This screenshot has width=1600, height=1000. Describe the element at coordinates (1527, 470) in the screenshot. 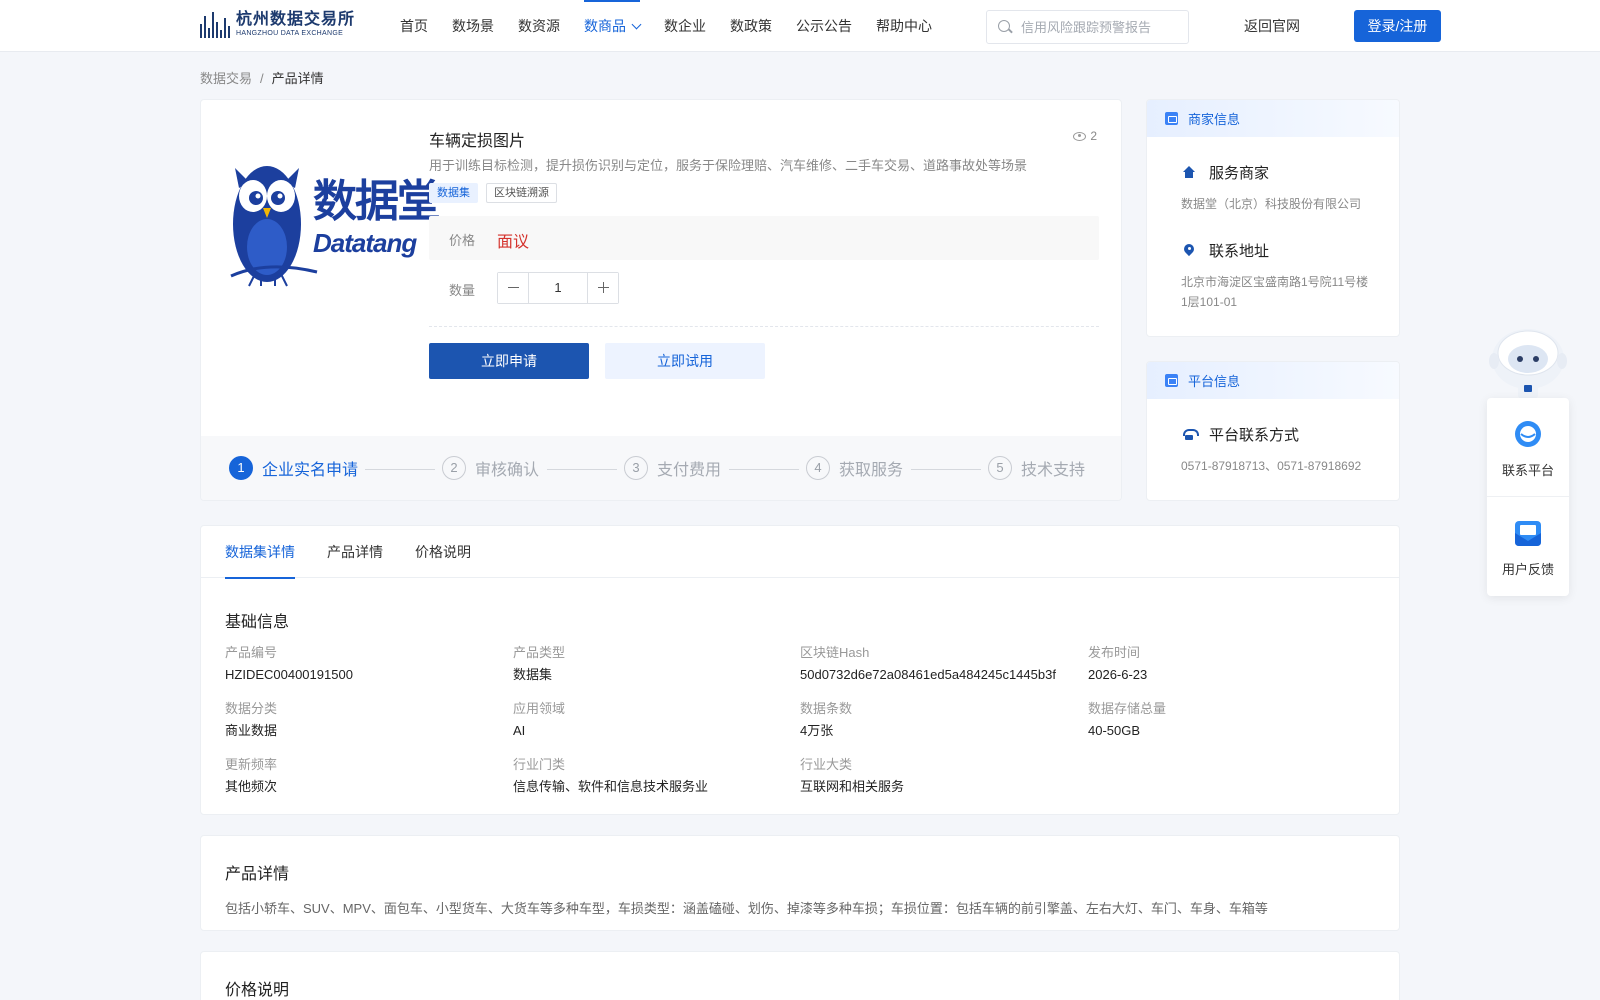

I see `contact-platform-label: 联系平台` at that location.